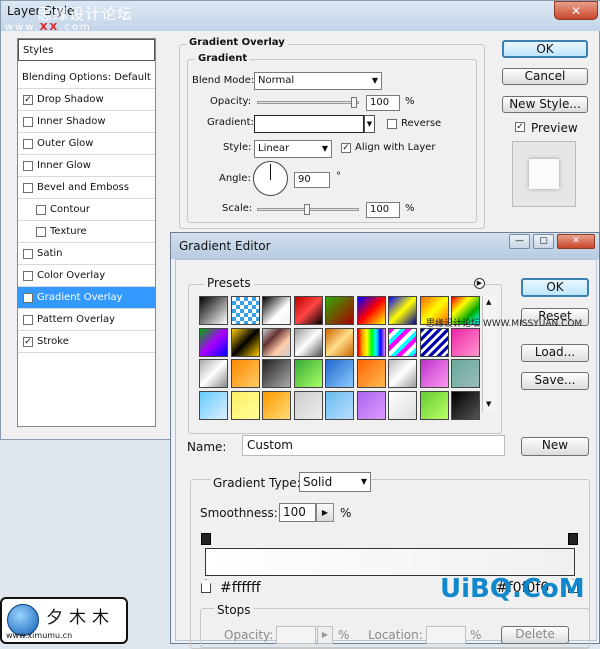 This screenshot has width=600, height=649. I want to click on minimize-icon: —, so click(519, 241).